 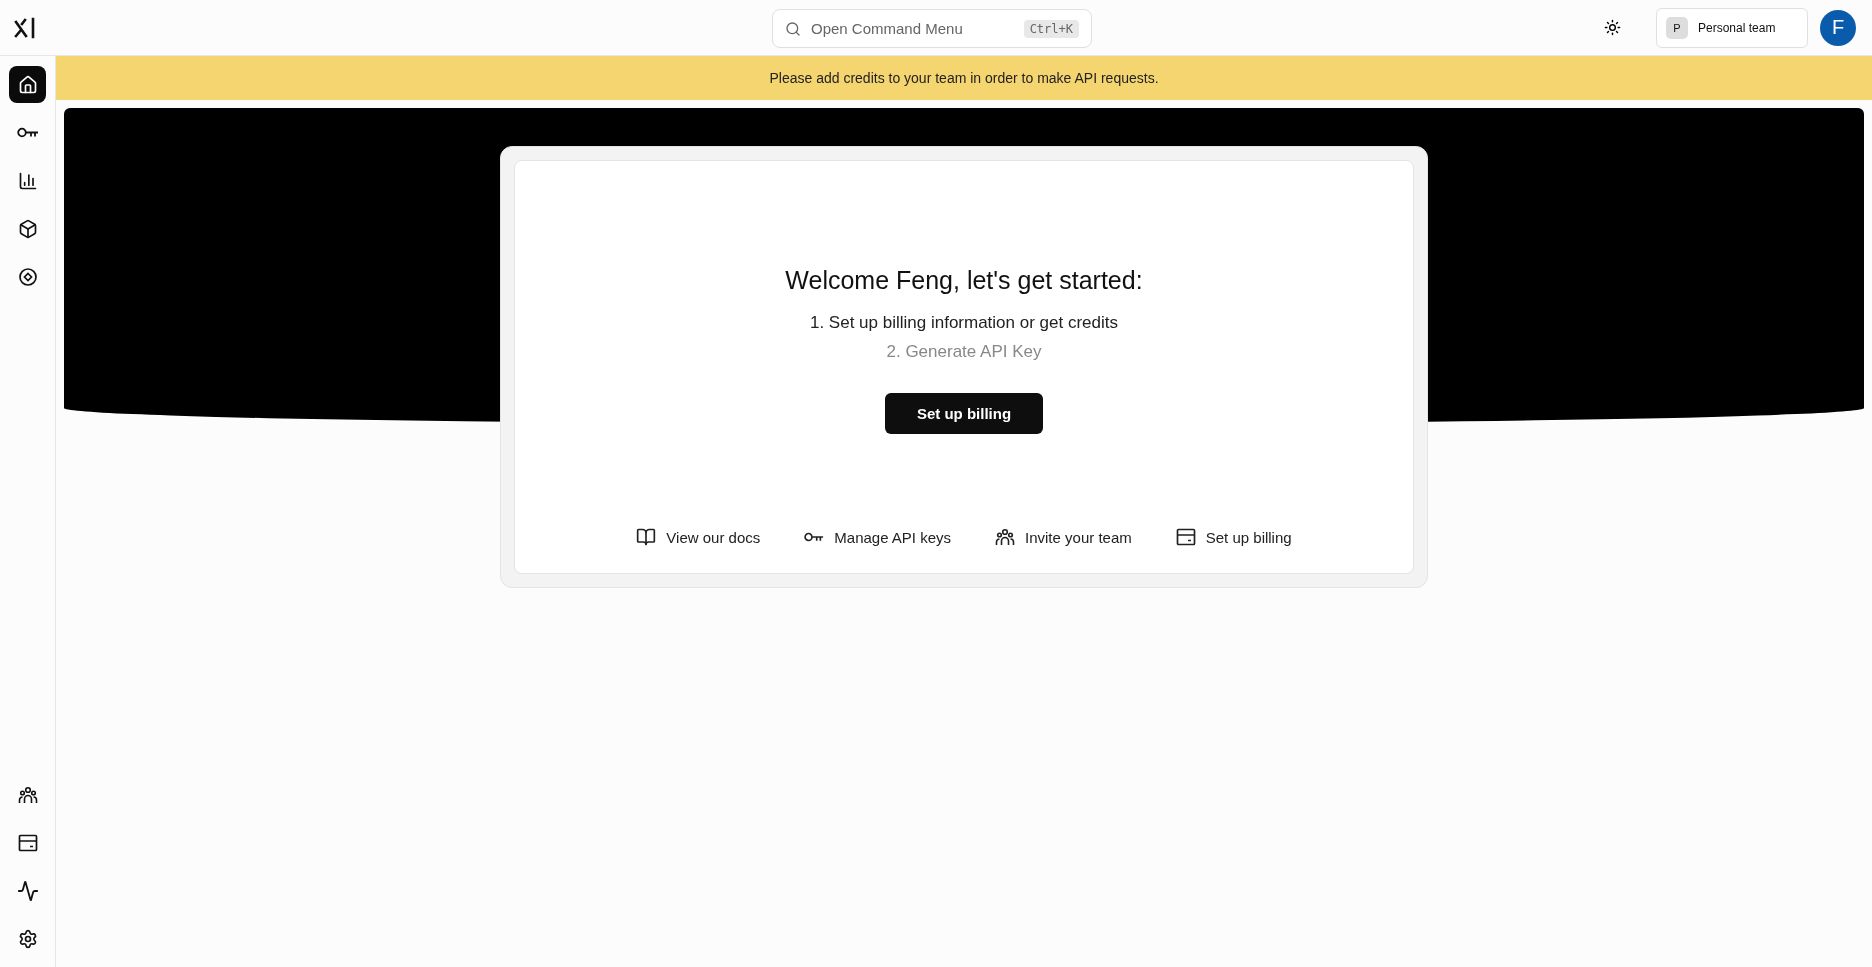 I want to click on quick-link-label: Set up billing, so click(x=1248, y=537).